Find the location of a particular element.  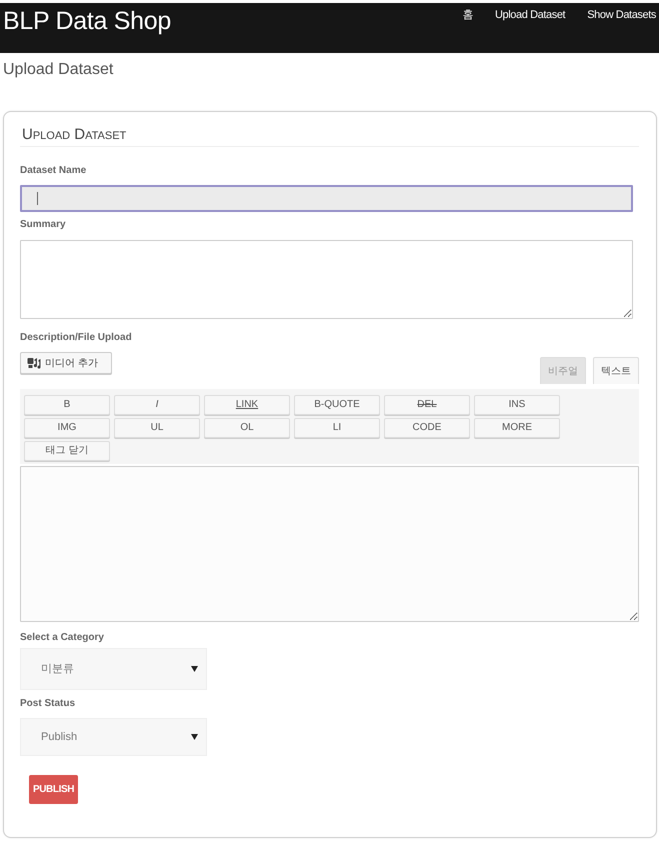

toolbar-button: MORE is located at coordinates (517, 428).